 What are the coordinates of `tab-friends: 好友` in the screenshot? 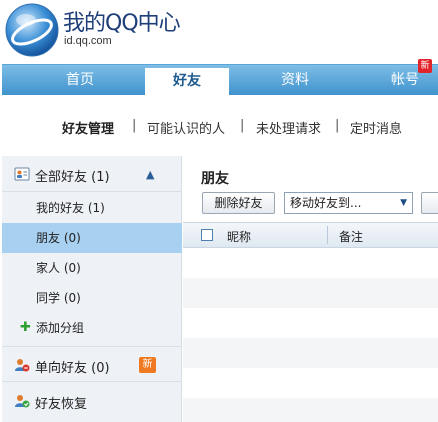 It's located at (187, 82).